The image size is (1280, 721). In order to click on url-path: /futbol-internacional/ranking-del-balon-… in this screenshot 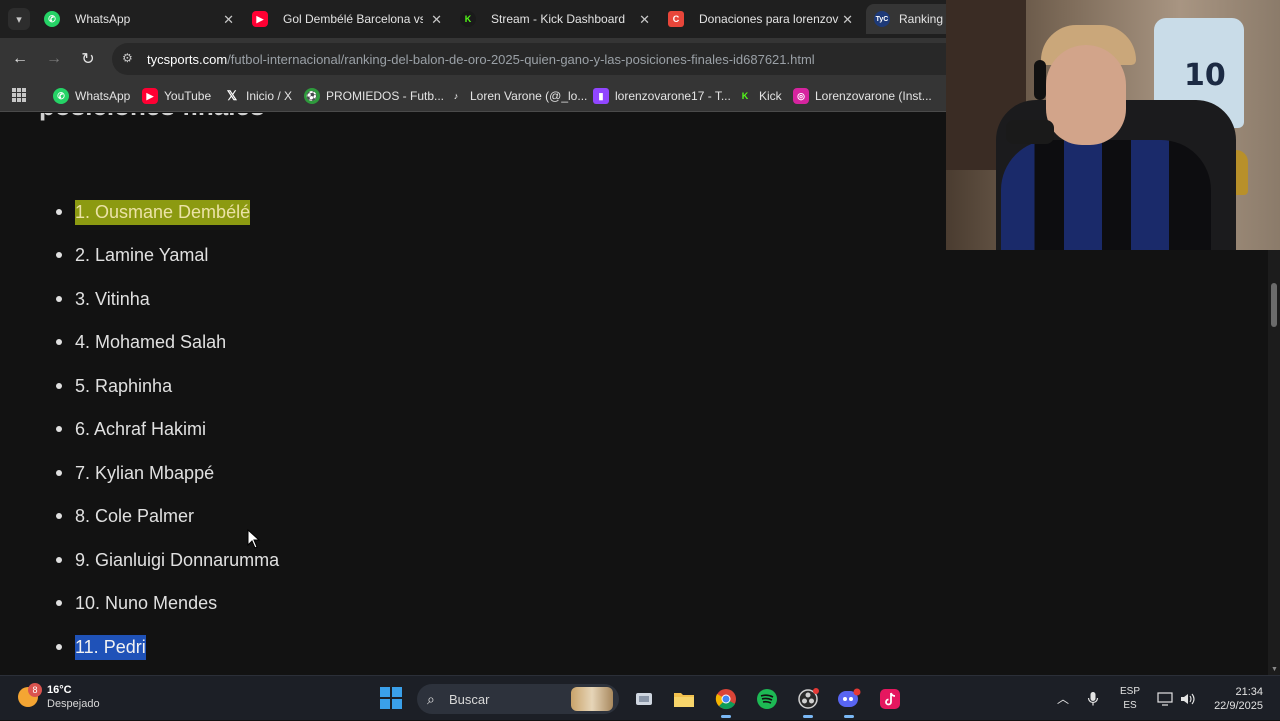, I will do `click(521, 59)`.